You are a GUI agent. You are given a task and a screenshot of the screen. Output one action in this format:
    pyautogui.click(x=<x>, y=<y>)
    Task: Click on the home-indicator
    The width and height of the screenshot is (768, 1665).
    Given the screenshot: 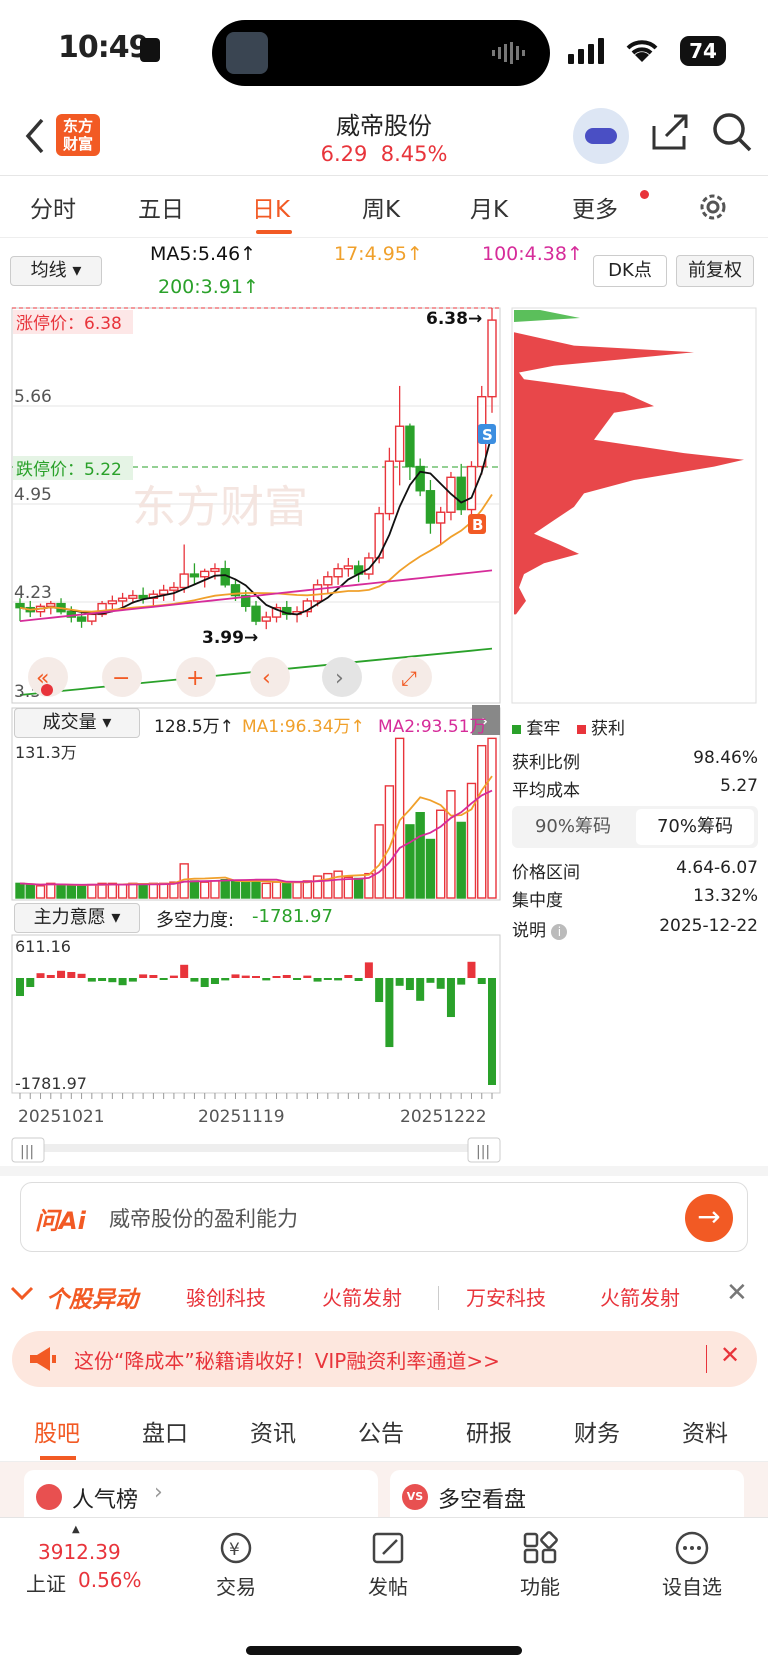 What is the action you would take?
    pyautogui.click(x=384, y=1650)
    